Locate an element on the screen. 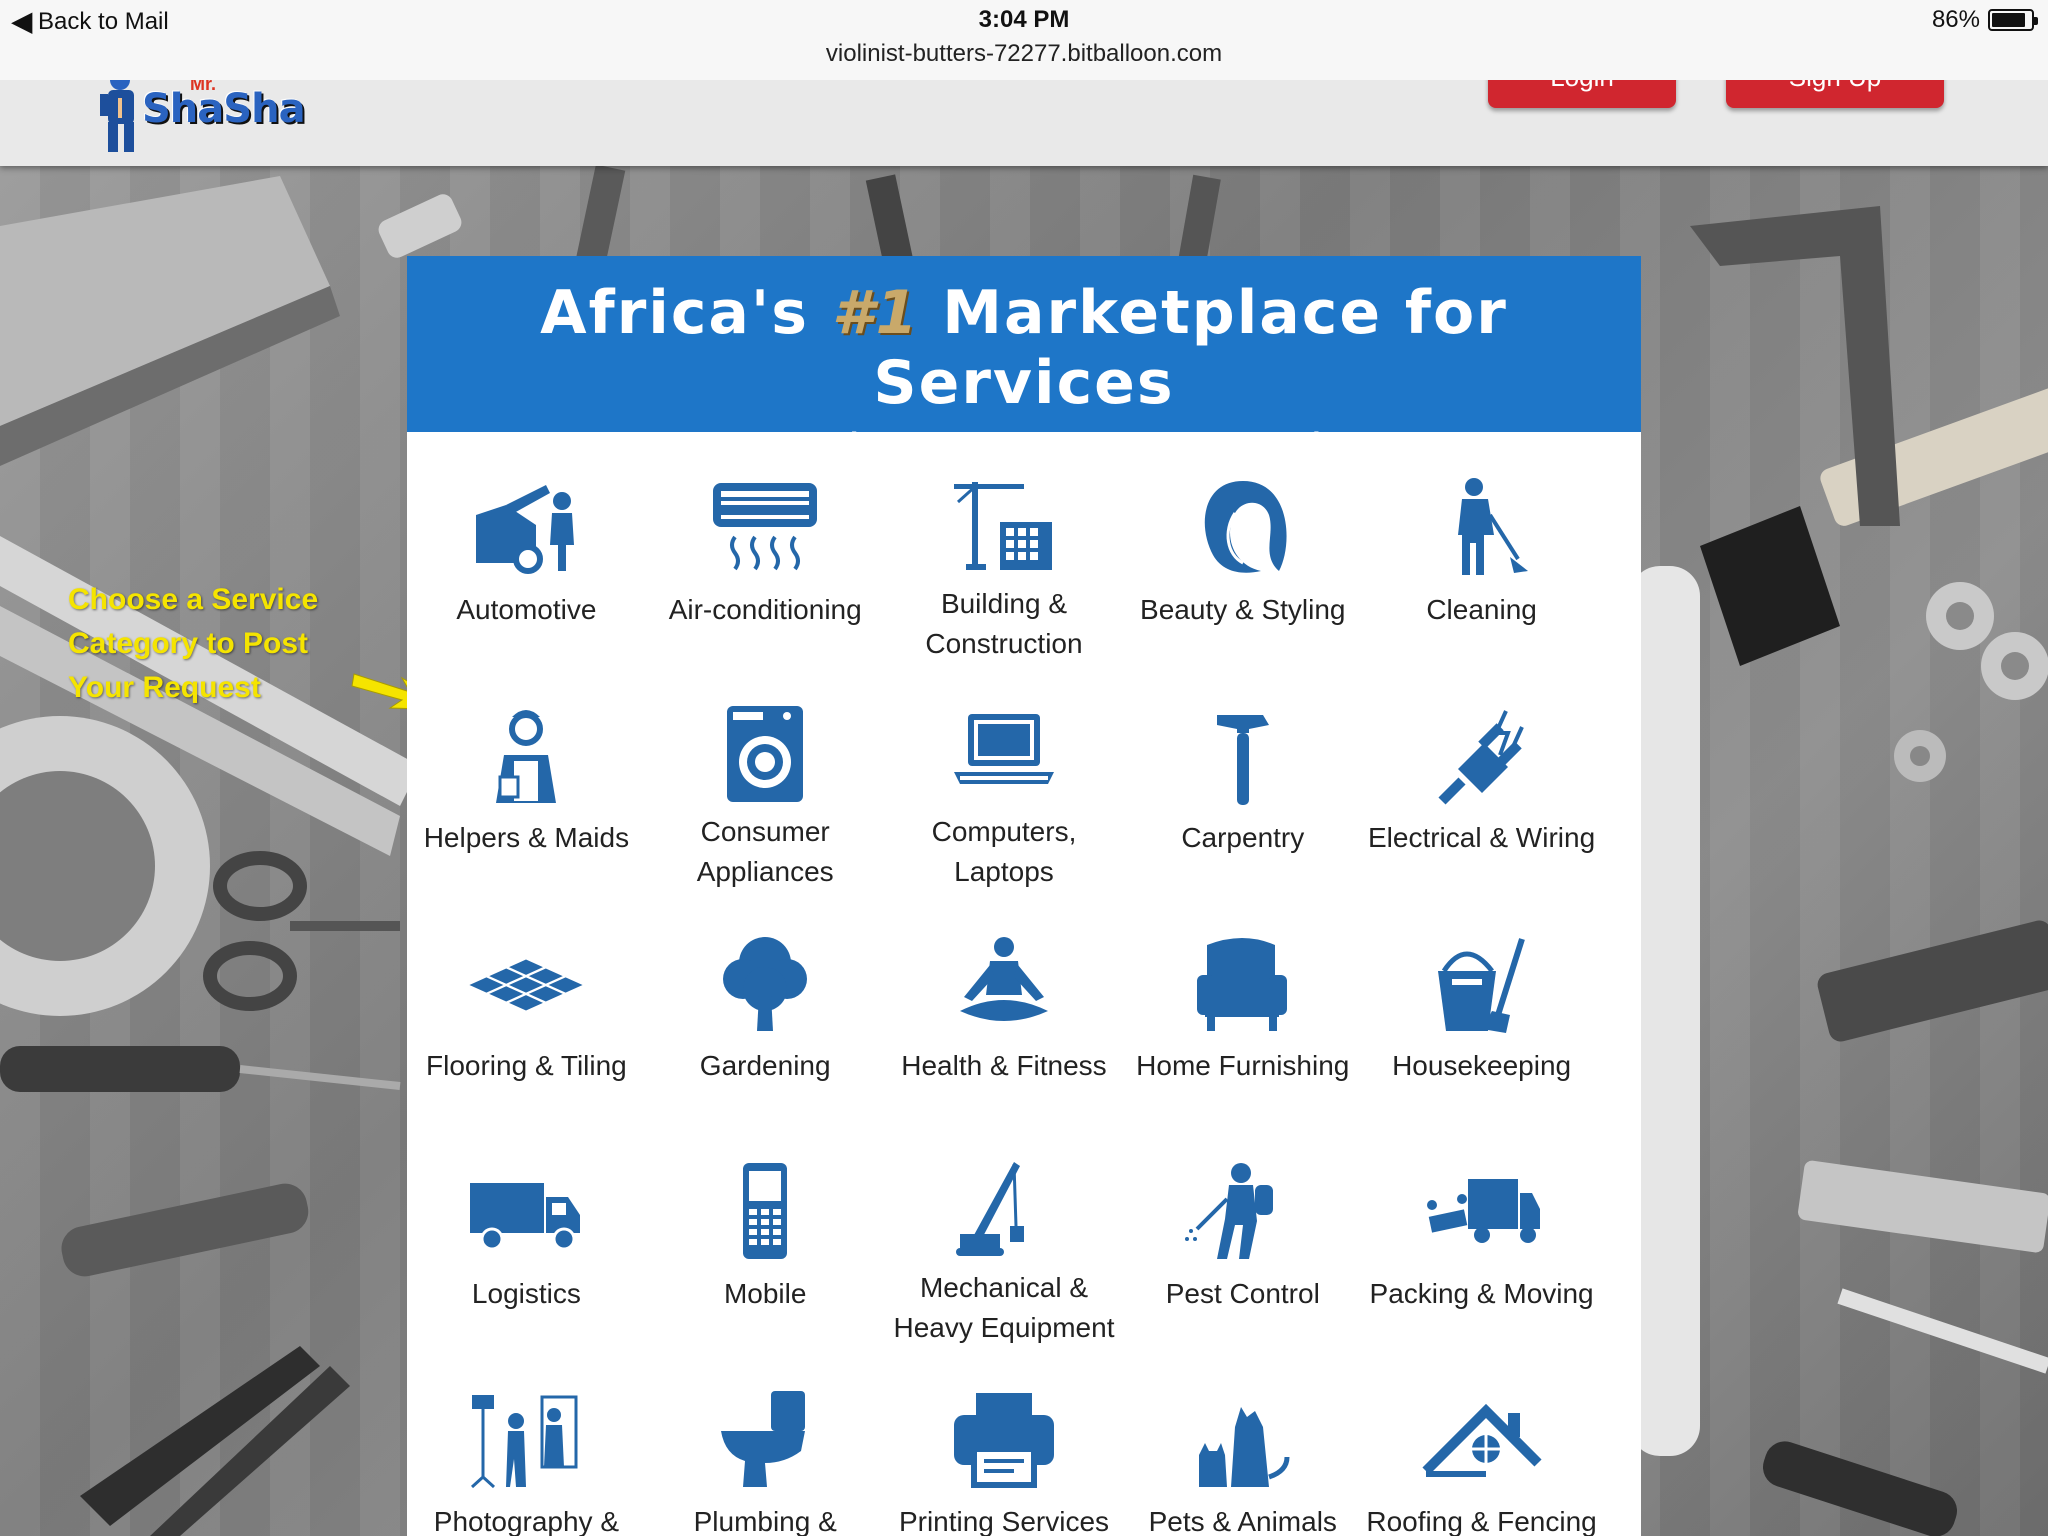 This screenshot has height=1536, width=2048. category-tile: Electrical & Wiring is located at coordinates (1481, 774).